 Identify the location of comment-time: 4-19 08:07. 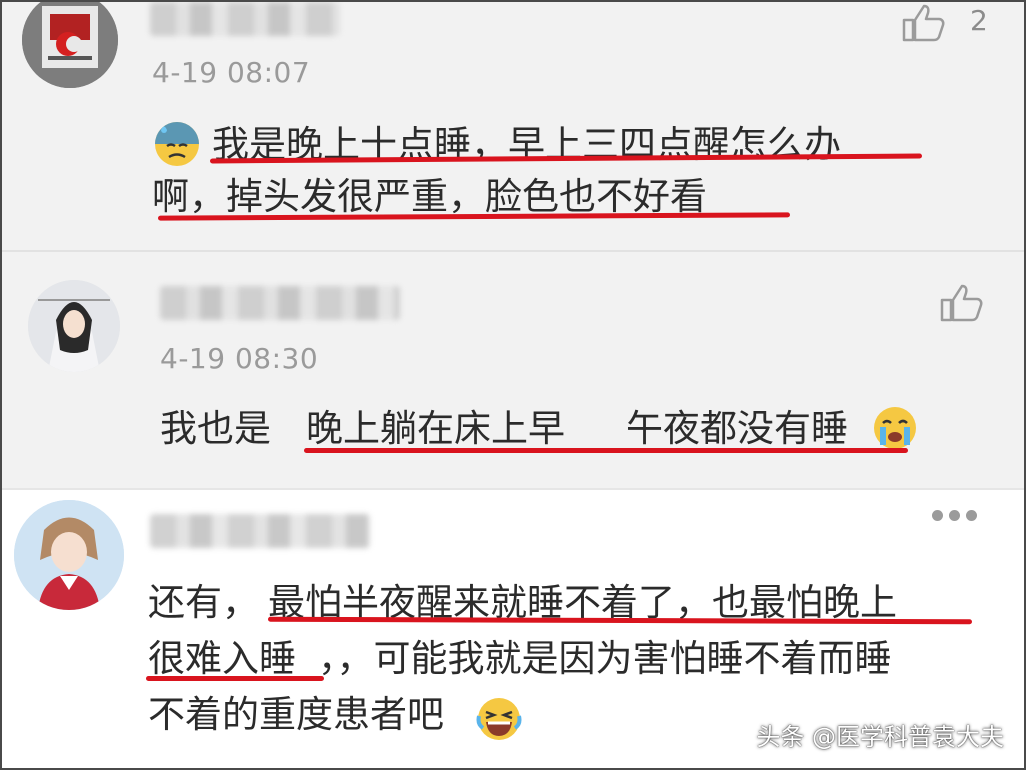
(231, 72).